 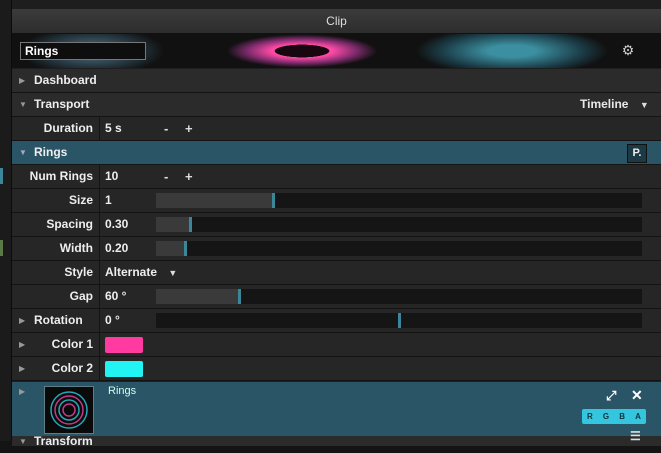 I want to click on transport-mode-value: Timeline, so click(x=604, y=104).